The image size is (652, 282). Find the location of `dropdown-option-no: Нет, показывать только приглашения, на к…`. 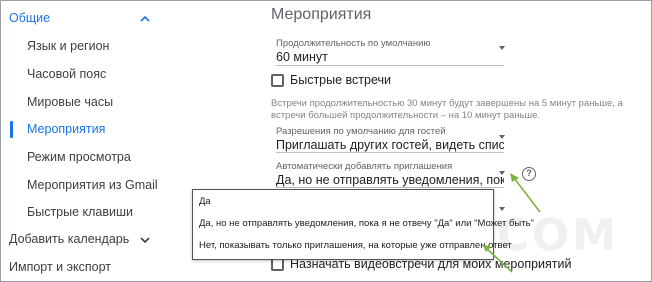

dropdown-option-no: Нет, показывать только приглашения, на к… is located at coordinates (355, 245).